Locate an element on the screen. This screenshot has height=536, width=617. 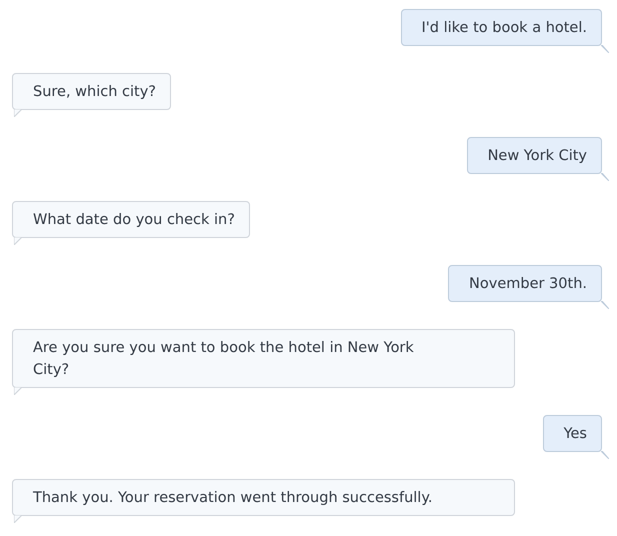
bot-message: What date do you check in? is located at coordinates (131, 223).